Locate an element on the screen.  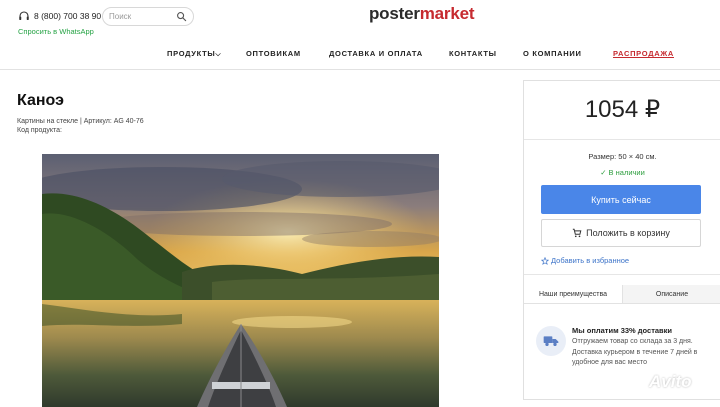
search-input is located at coordinates (140, 16).